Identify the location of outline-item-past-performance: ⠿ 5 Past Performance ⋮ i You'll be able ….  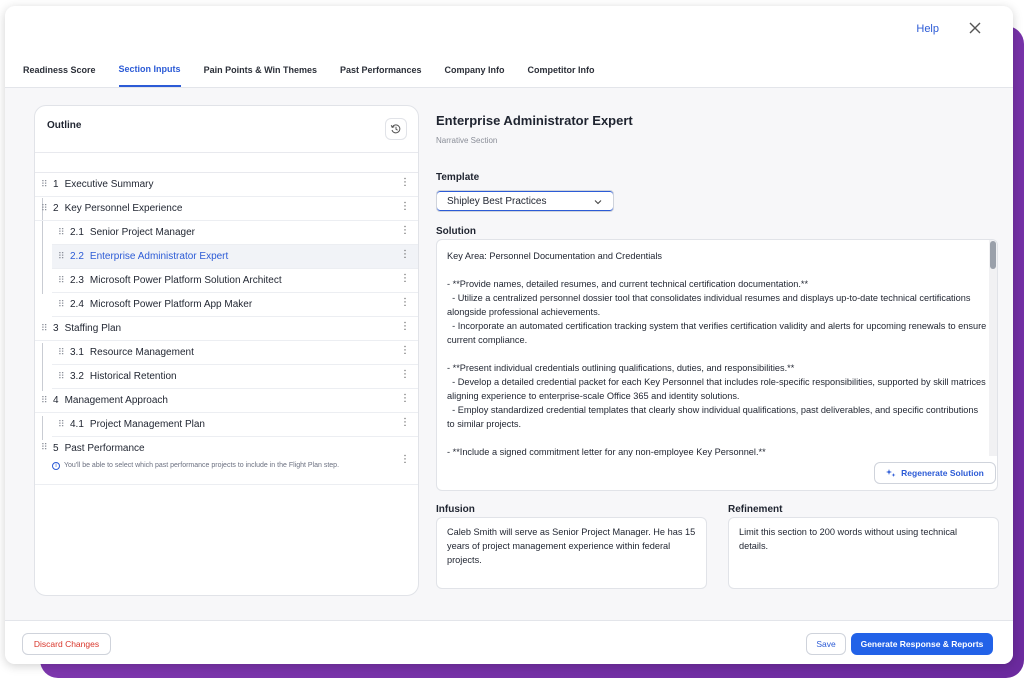
(226, 461).